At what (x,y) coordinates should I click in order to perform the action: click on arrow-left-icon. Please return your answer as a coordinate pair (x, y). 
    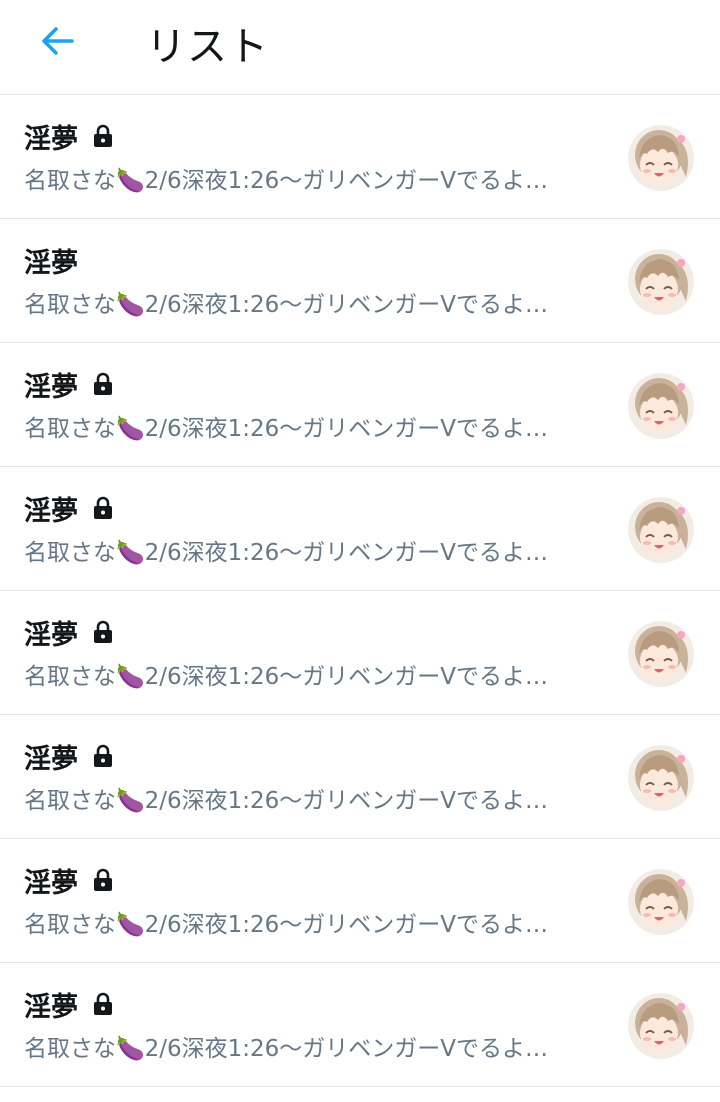
    Looking at the image, I should click on (58, 41).